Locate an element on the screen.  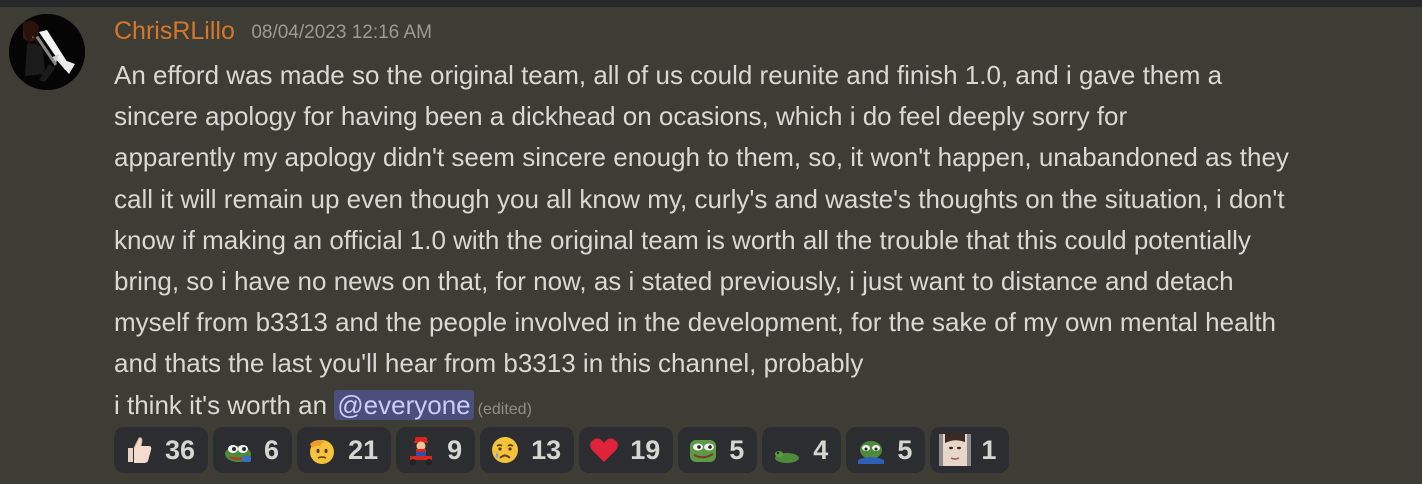
reaction-count: 4 is located at coordinates (821, 449).